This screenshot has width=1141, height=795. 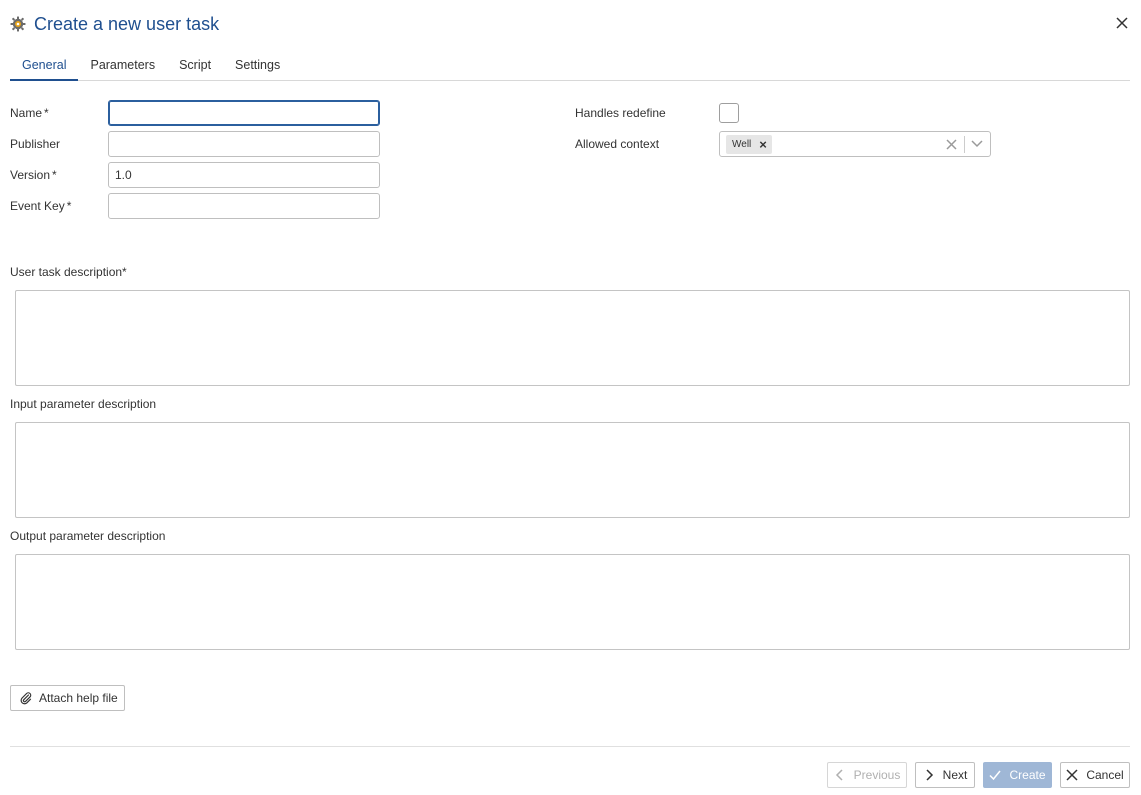 I want to click on clear-icon, so click(x=951, y=144).